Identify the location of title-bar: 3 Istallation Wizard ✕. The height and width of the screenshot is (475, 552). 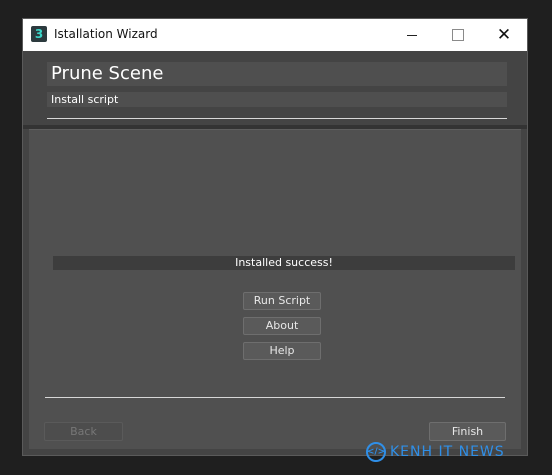
(275, 35).